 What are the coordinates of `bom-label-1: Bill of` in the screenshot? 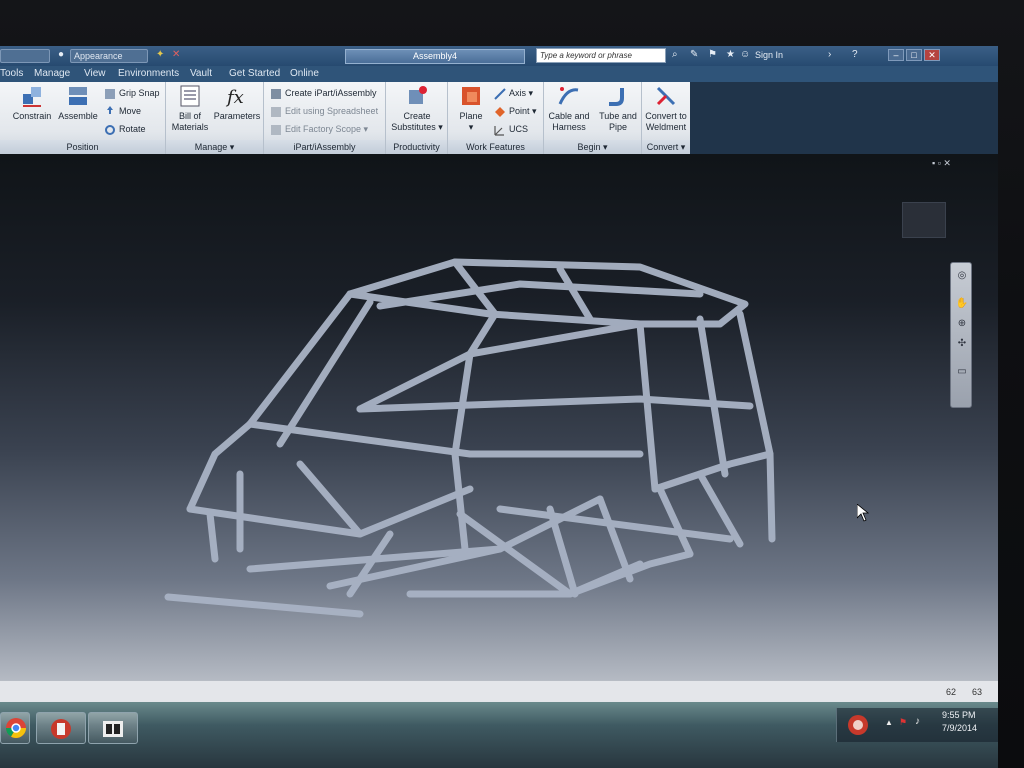 It's located at (189, 116).